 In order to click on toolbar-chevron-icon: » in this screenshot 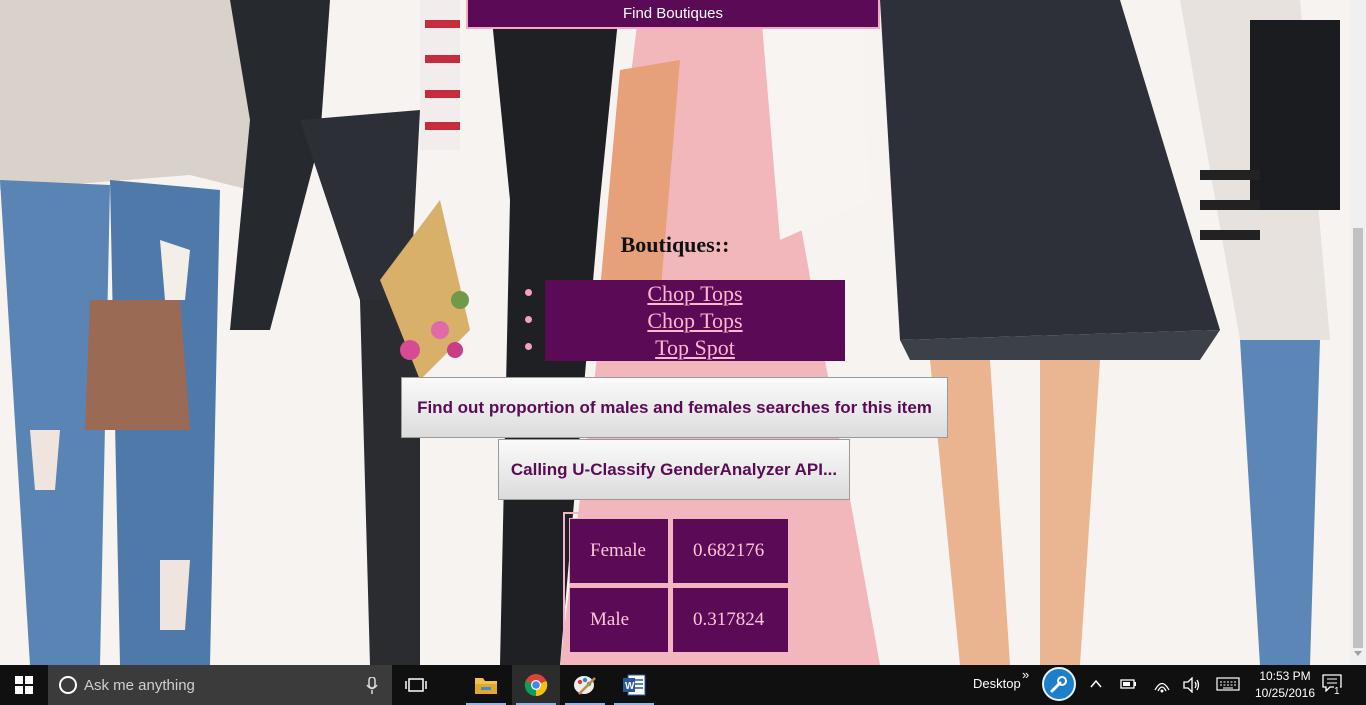, I will do `click(1025, 674)`.